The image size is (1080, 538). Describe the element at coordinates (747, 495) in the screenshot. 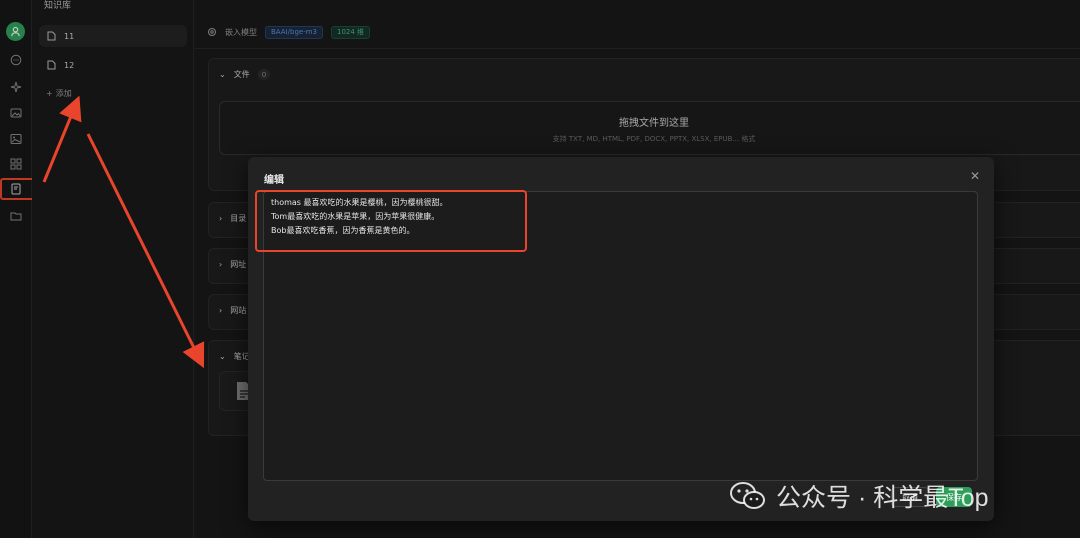

I see `wechat-logo-icon` at that location.